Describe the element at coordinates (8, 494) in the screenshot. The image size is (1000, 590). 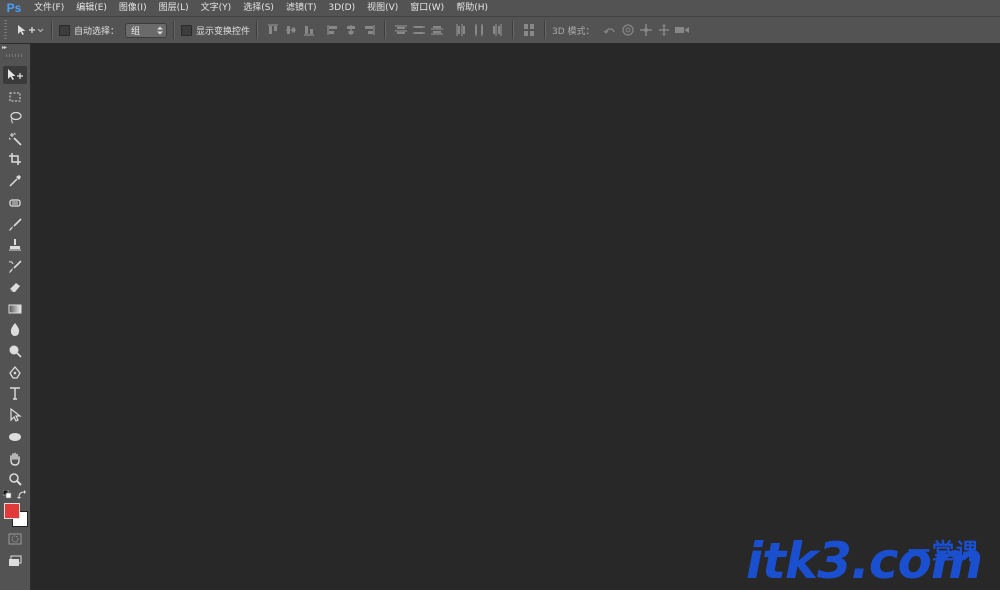
I see `default-colors-icon` at that location.